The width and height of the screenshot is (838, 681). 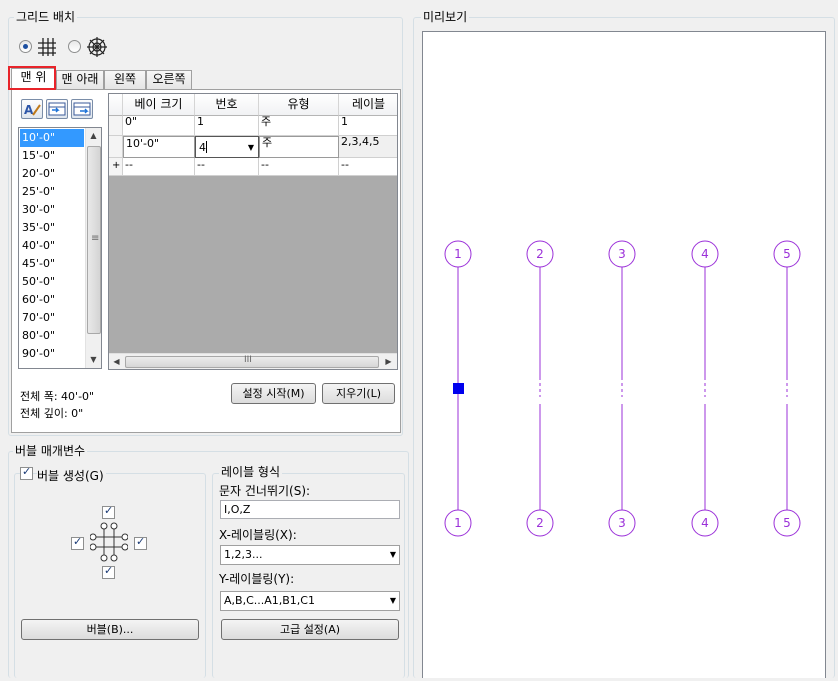 I want to click on bubble-position-icon, so click(x=109, y=542).